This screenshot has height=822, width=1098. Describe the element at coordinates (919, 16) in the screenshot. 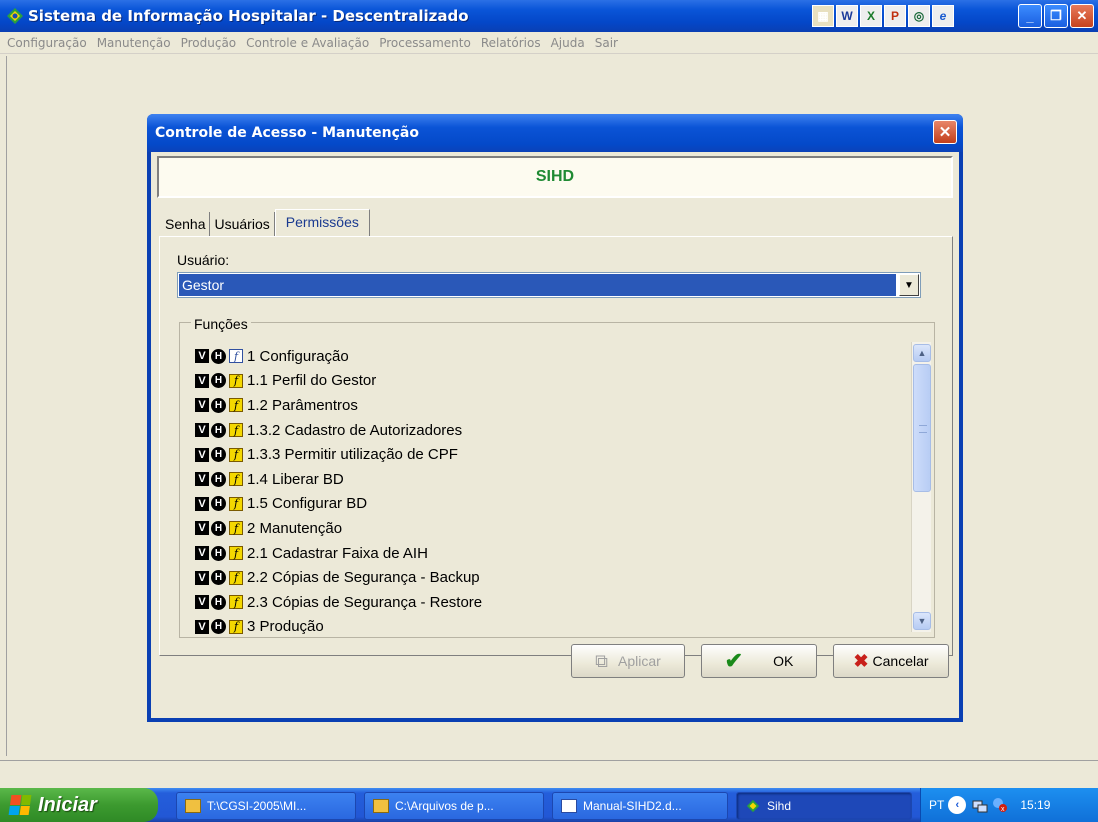

I see `outlook-icon: ◎` at that location.